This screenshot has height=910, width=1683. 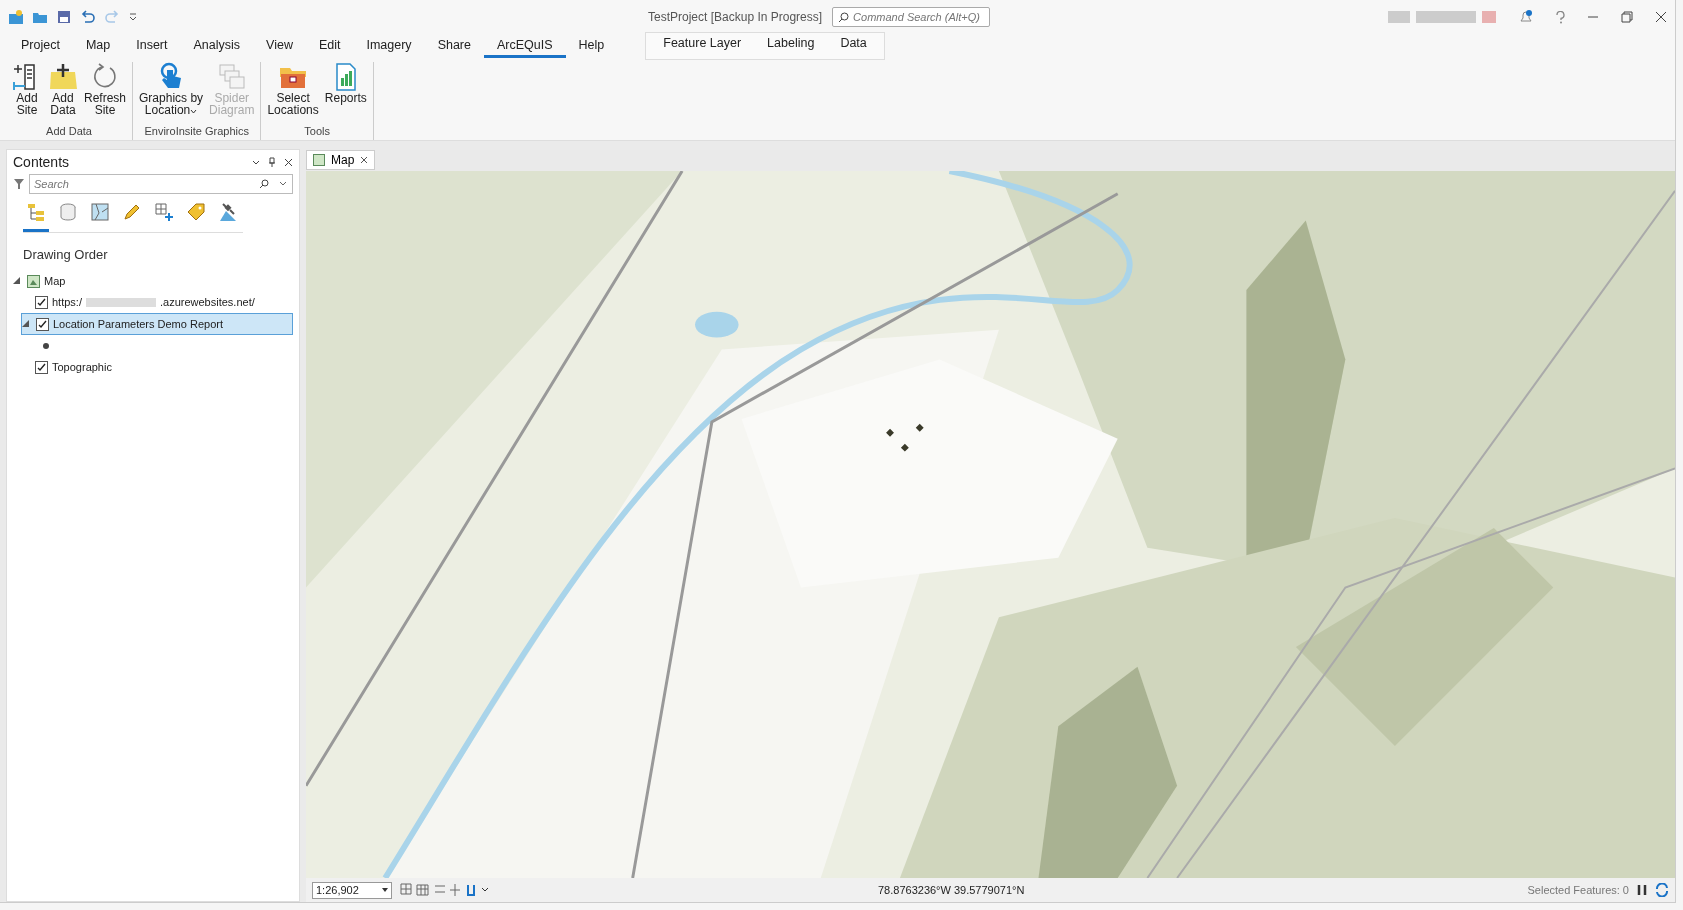 I want to click on new-project-icon, so click(x=16, y=17).